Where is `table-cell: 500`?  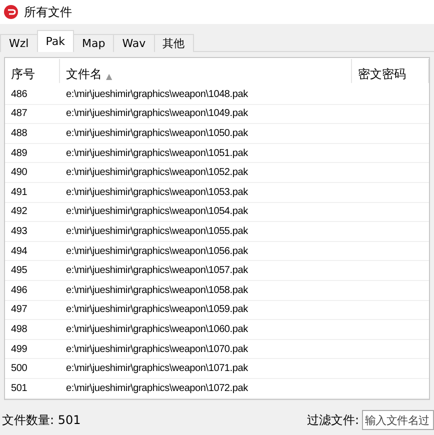 table-cell: 500 is located at coordinates (19, 368).